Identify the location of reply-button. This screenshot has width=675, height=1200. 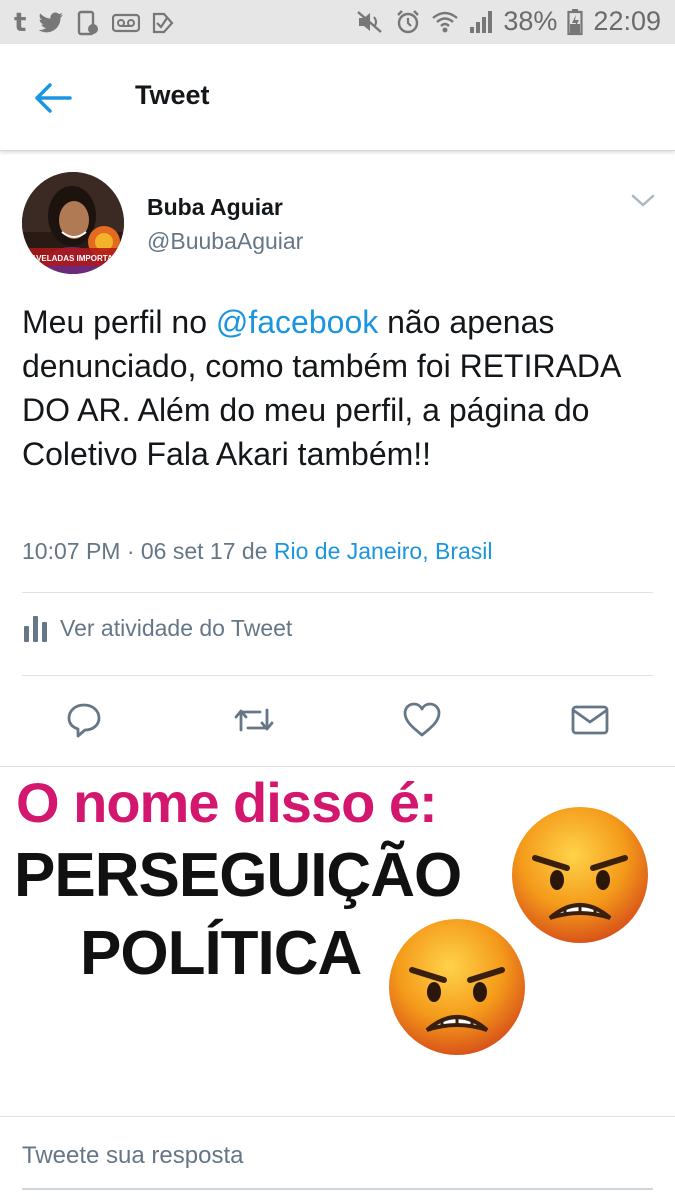
(84, 720).